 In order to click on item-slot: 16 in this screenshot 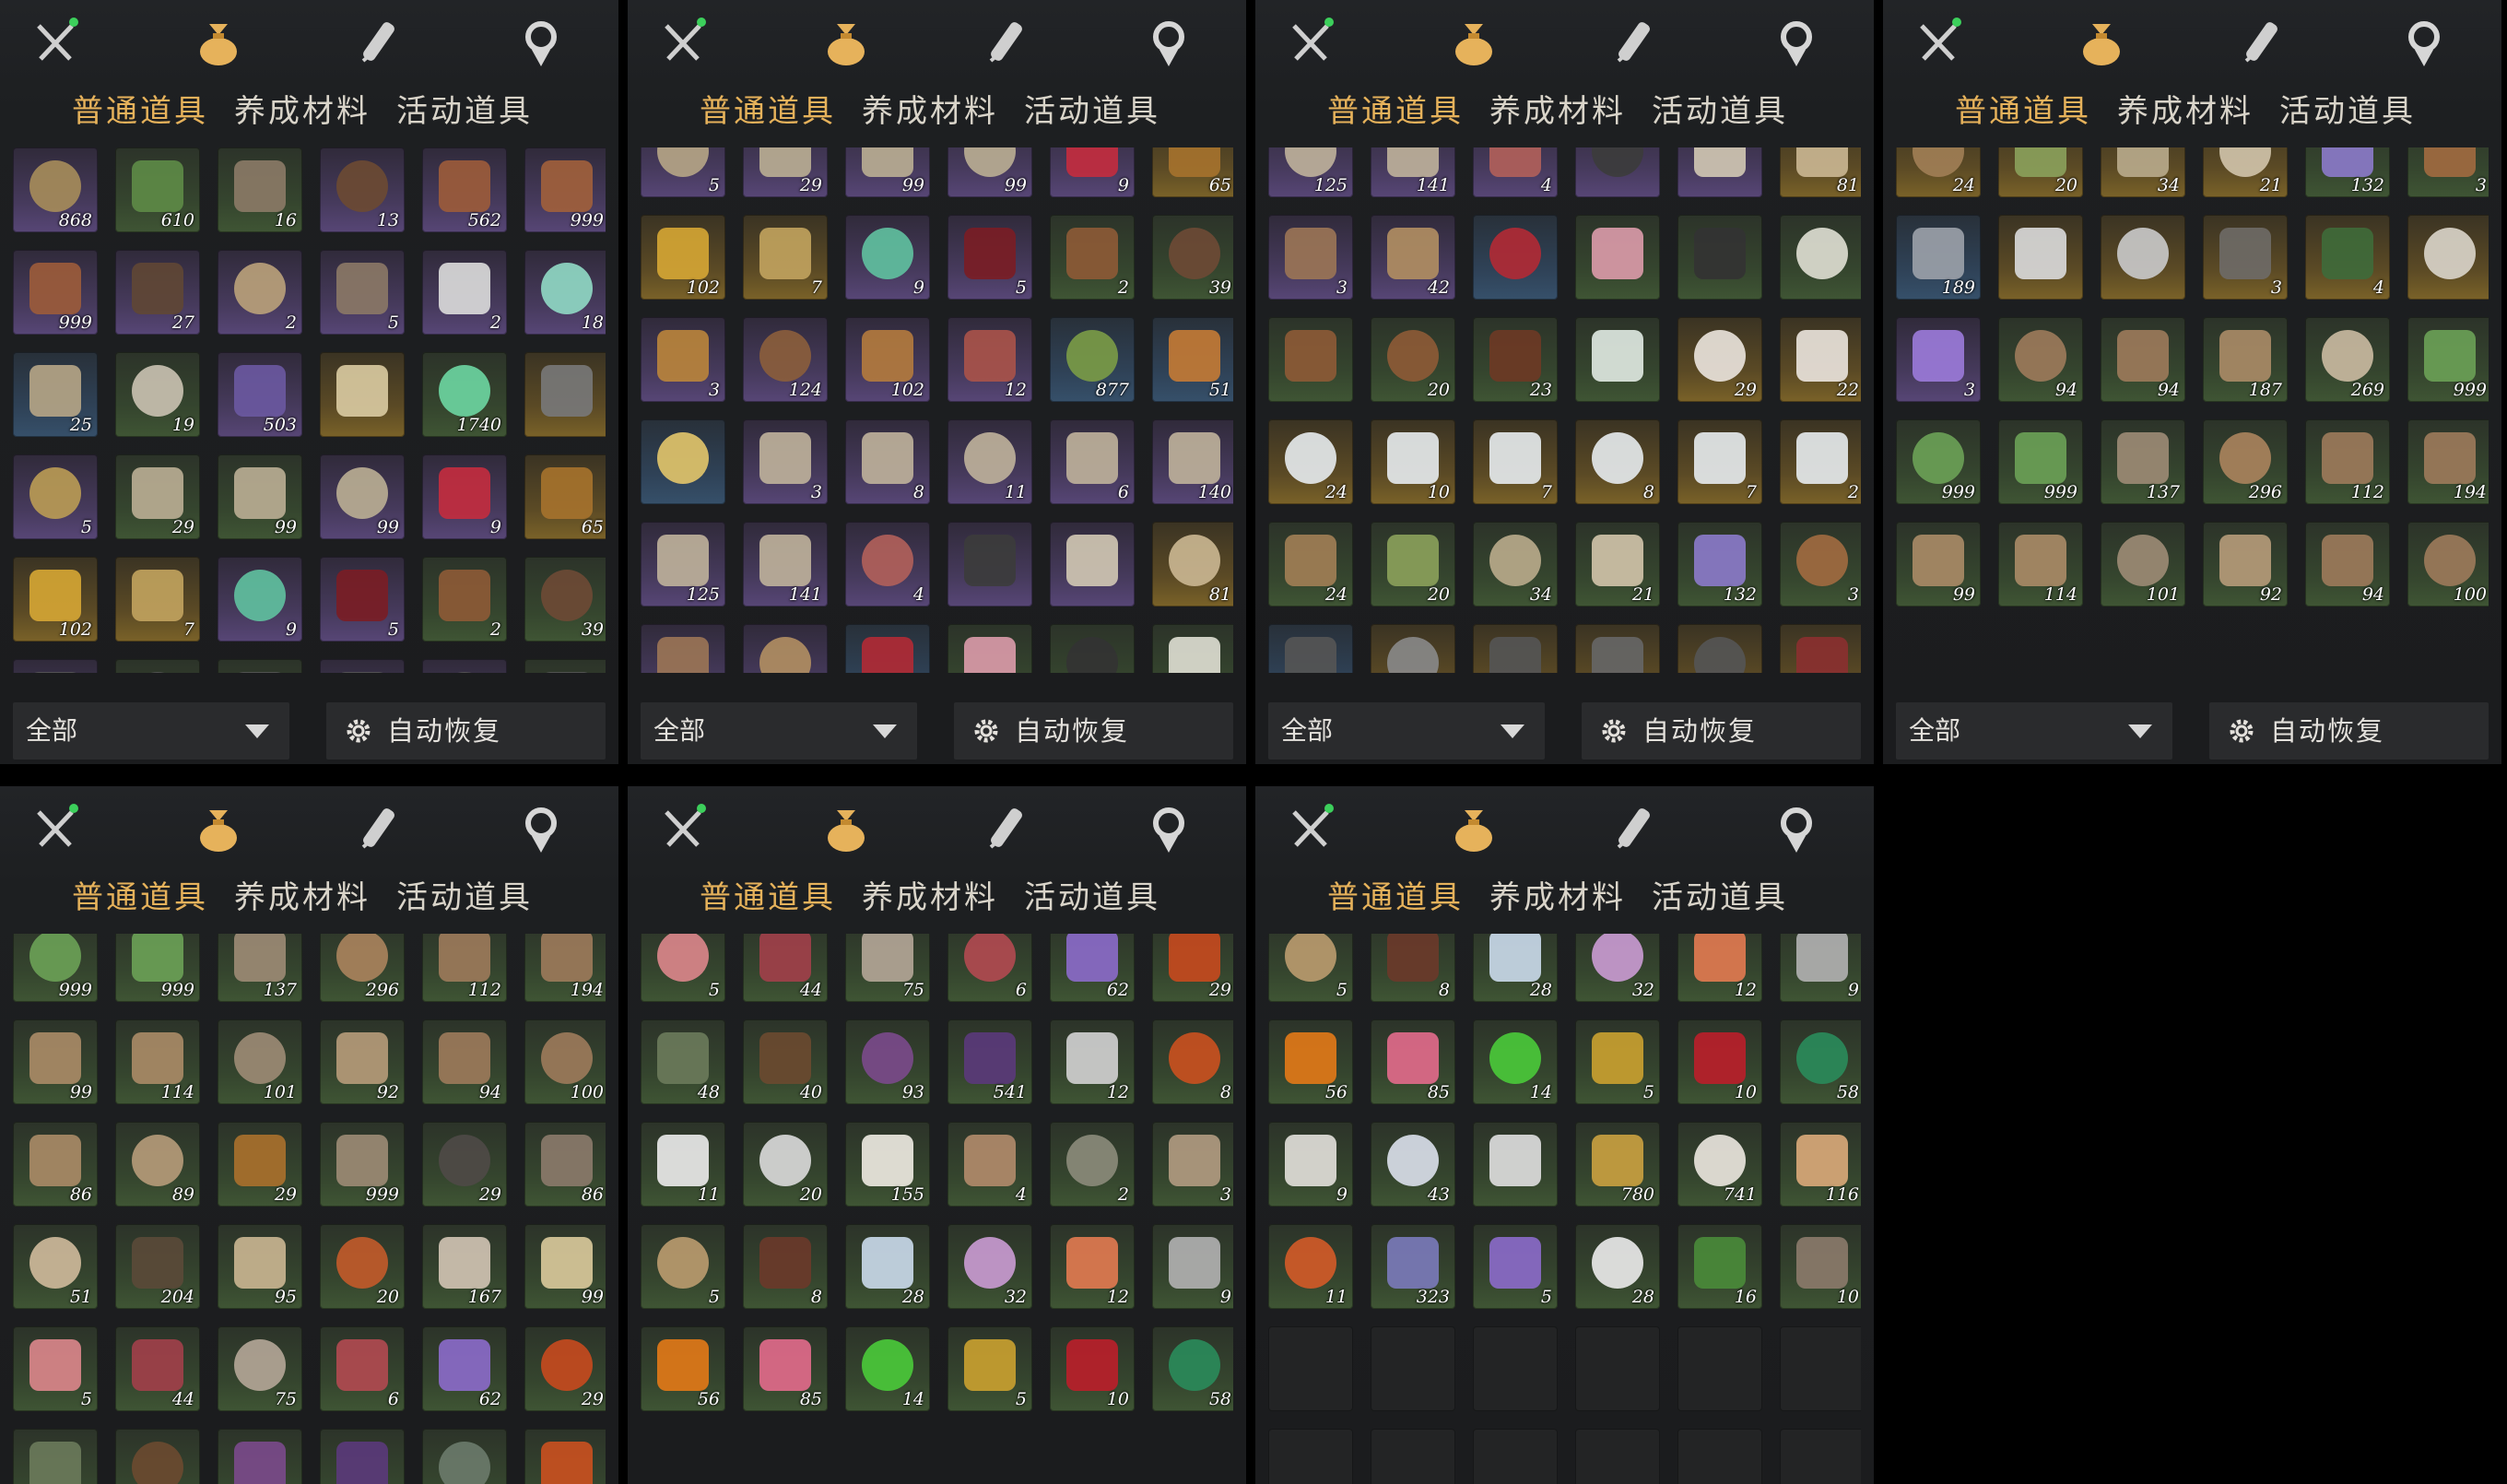, I will do `click(260, 190)`.